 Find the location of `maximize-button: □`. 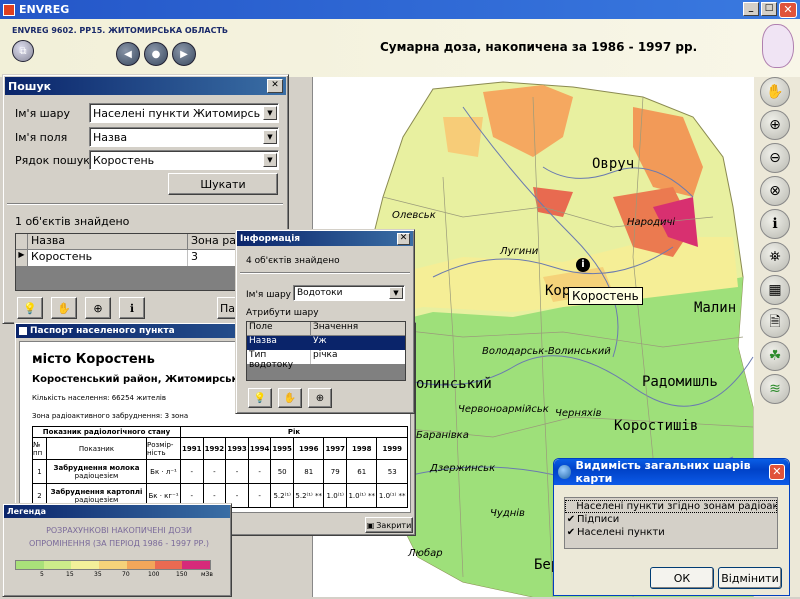

maximize-button: □ is located at coordinates (769, 8).